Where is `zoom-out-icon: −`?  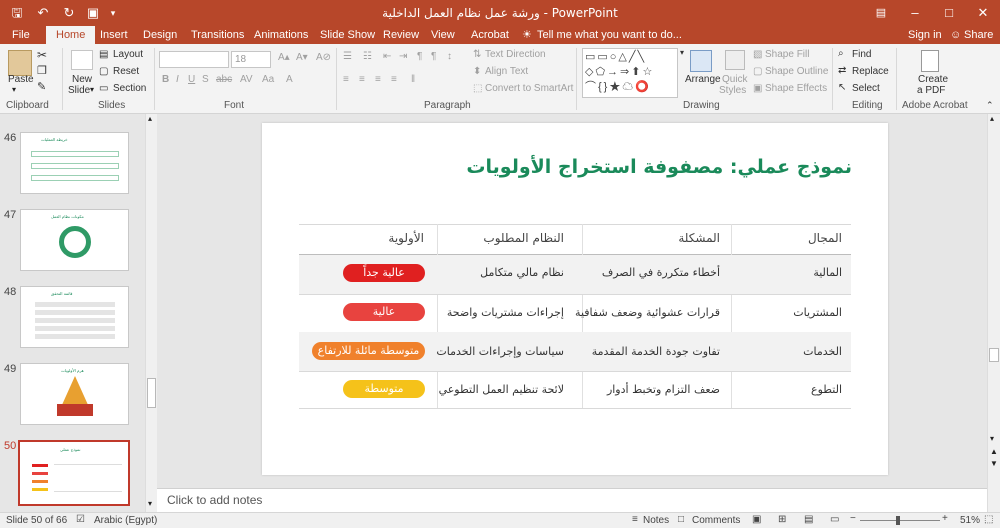
zoom-out-icon: − is located at coordinates (853, 518).